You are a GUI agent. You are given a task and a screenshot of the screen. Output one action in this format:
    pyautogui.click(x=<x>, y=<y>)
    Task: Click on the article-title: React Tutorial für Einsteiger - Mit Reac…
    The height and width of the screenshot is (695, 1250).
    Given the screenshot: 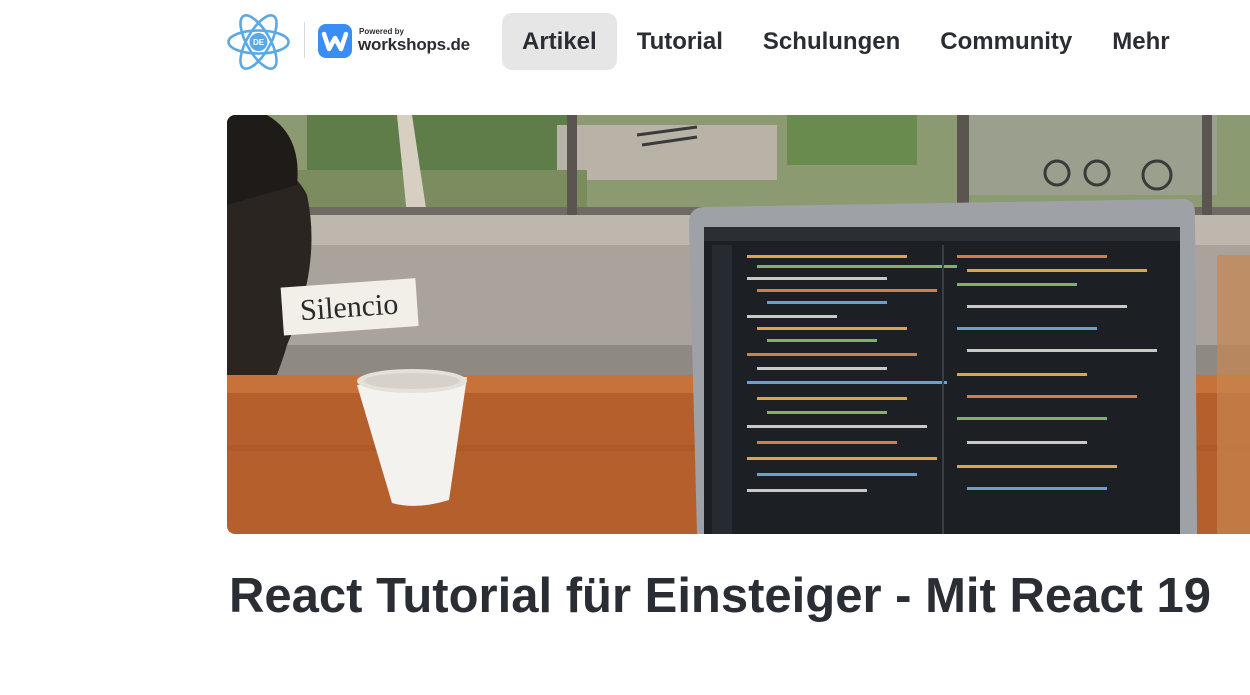 What is the action you would take?
    pyautogui.click(x=720, y=596)
    